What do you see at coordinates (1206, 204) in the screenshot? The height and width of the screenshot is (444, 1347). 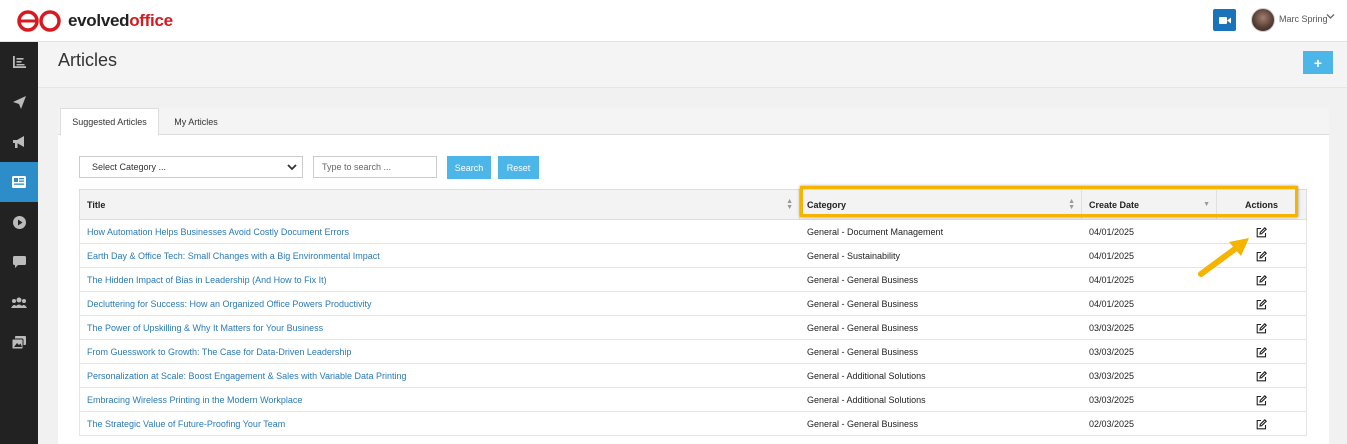 I see `sort-desc-icon: ▼` at bounding box center [1206, 204].